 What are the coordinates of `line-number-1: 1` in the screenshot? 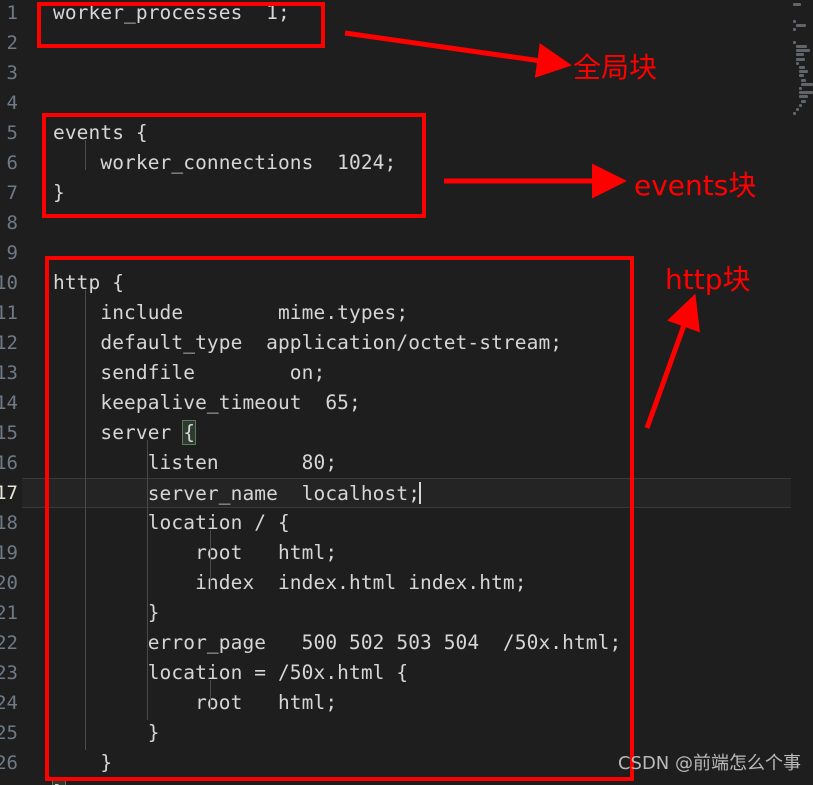 It's located at (12, 13).